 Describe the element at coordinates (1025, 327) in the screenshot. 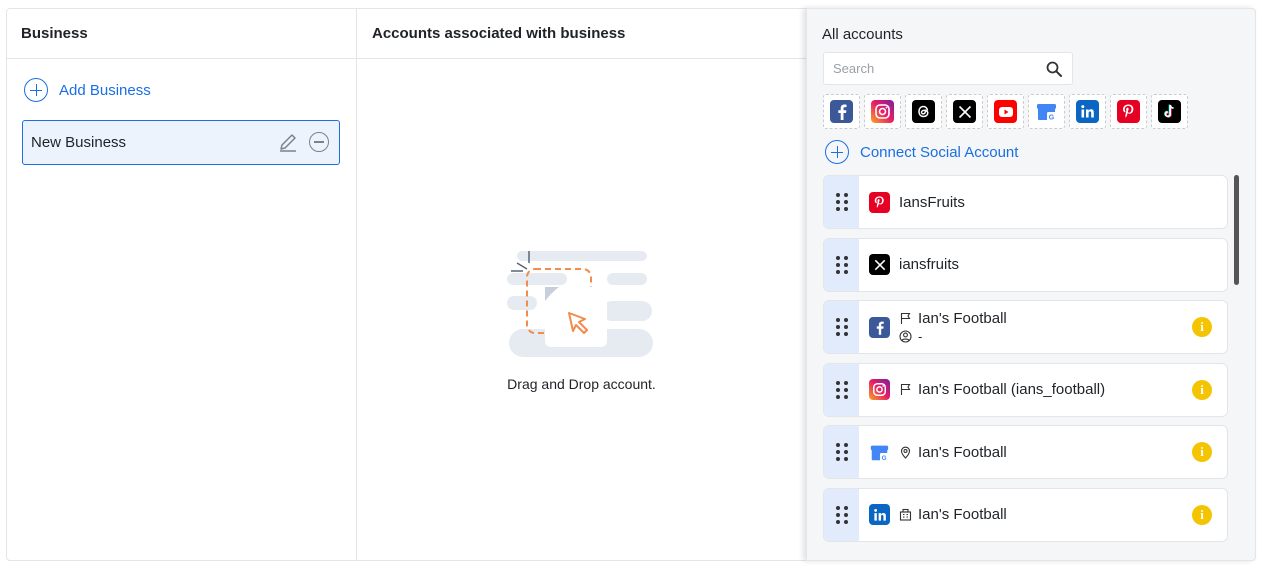

I see `account-card: Ian's Football - i` at that location.